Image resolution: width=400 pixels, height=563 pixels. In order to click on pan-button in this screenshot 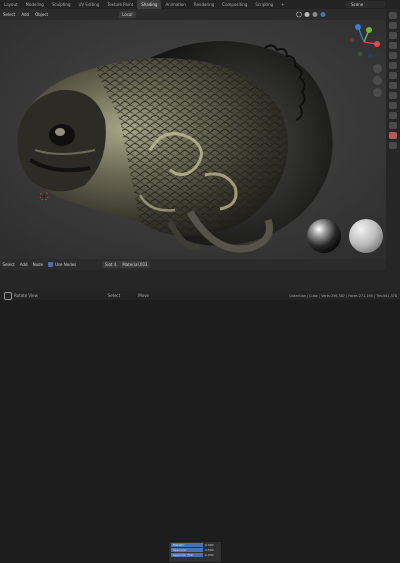, I will do `click(377, 80)`.